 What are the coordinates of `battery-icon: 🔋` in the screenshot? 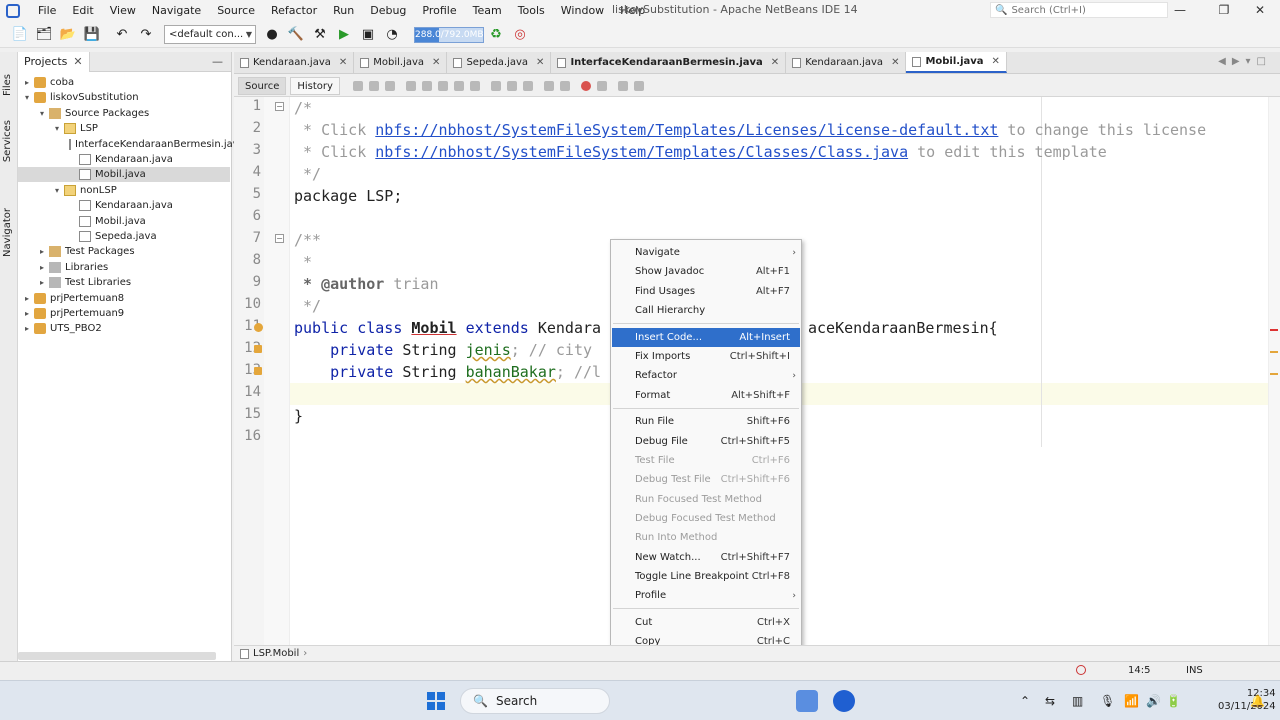 It's located at (1173, 701).